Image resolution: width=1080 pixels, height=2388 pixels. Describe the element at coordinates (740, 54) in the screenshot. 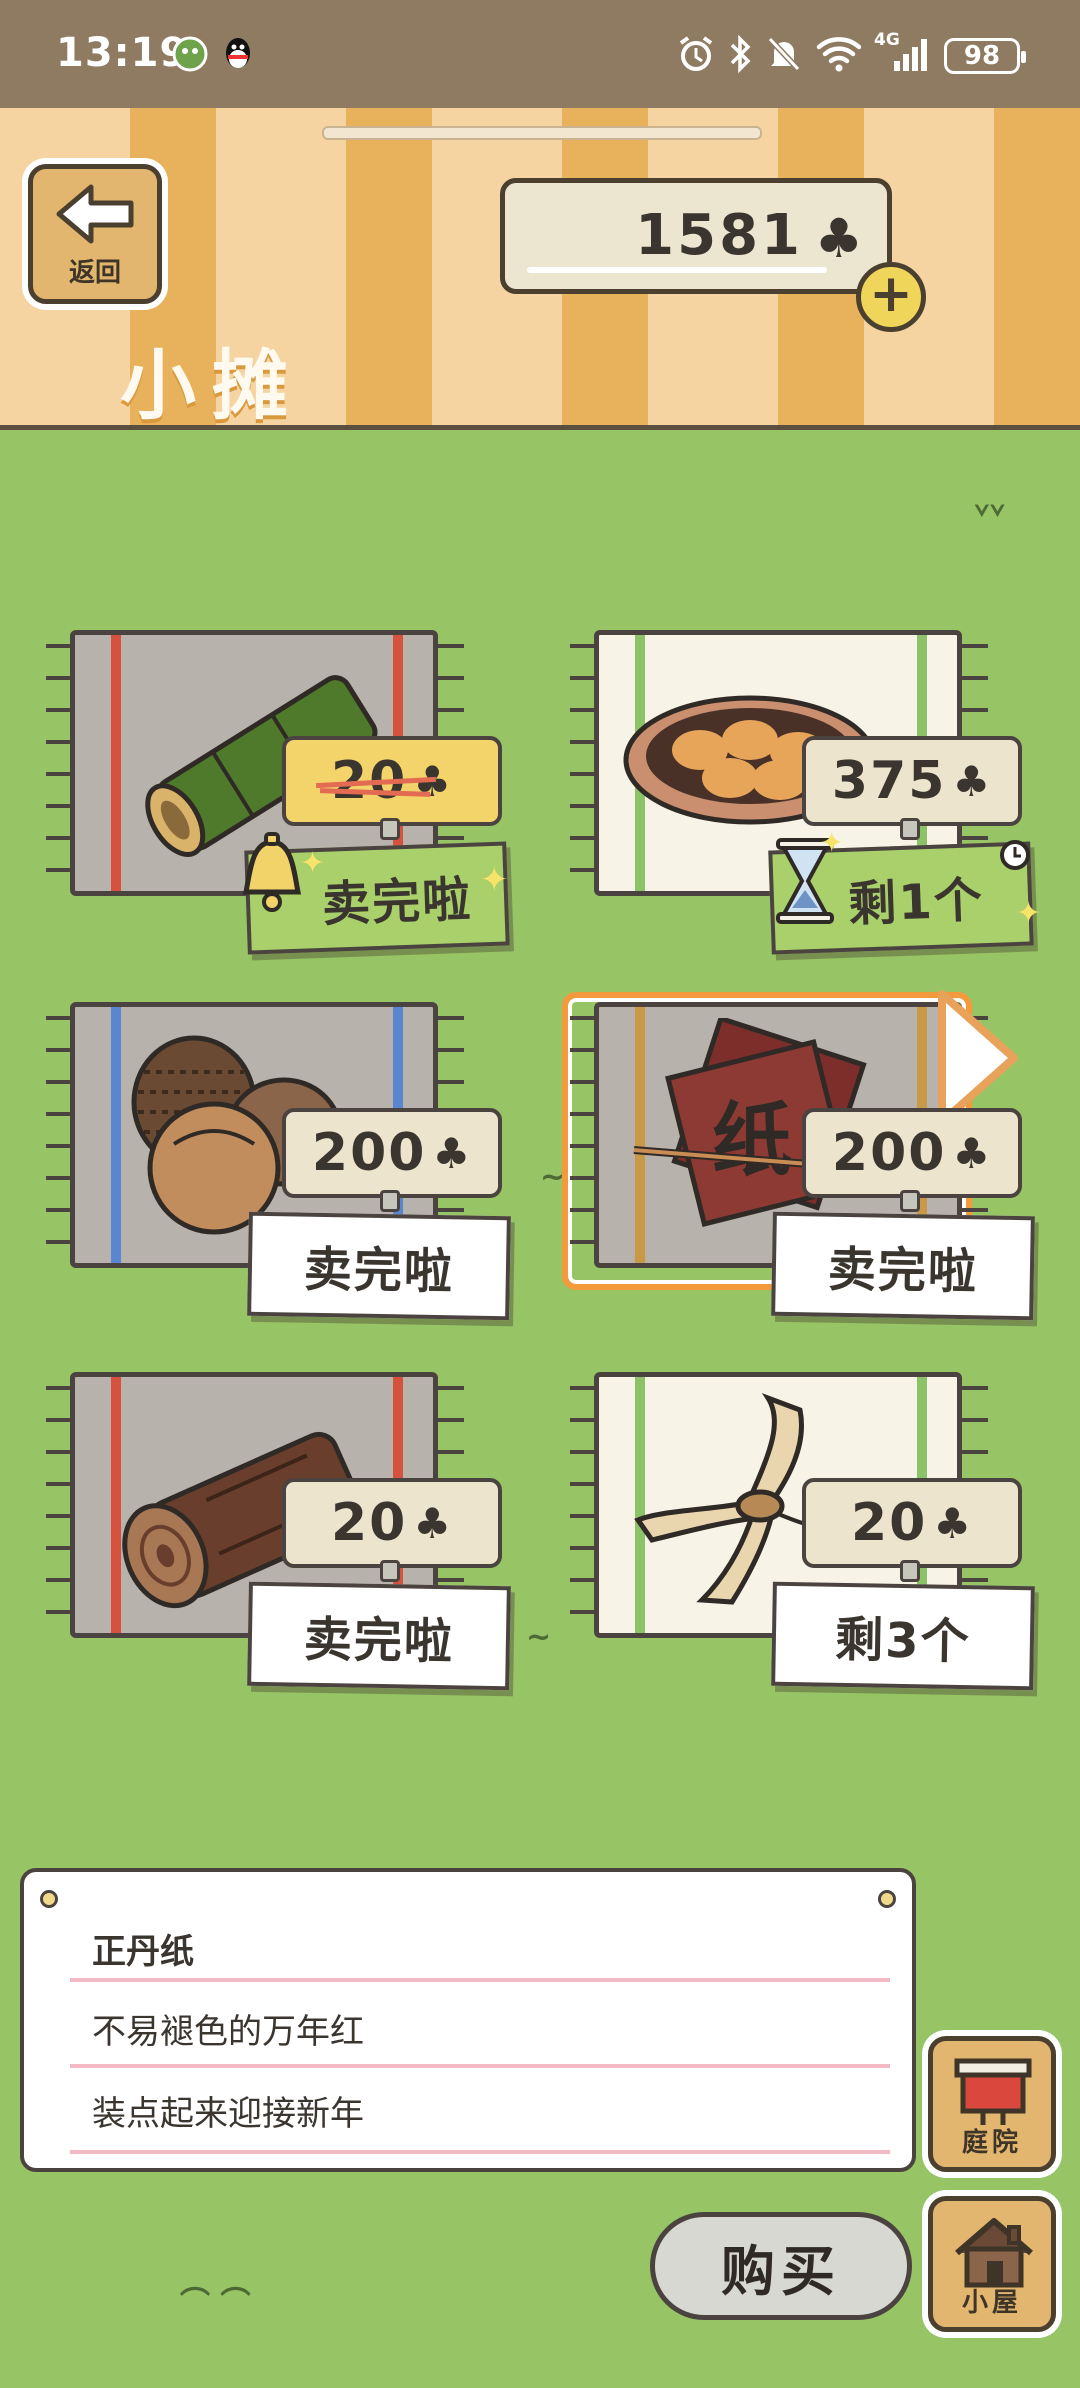

I see `bluetooth-icon` at that location.